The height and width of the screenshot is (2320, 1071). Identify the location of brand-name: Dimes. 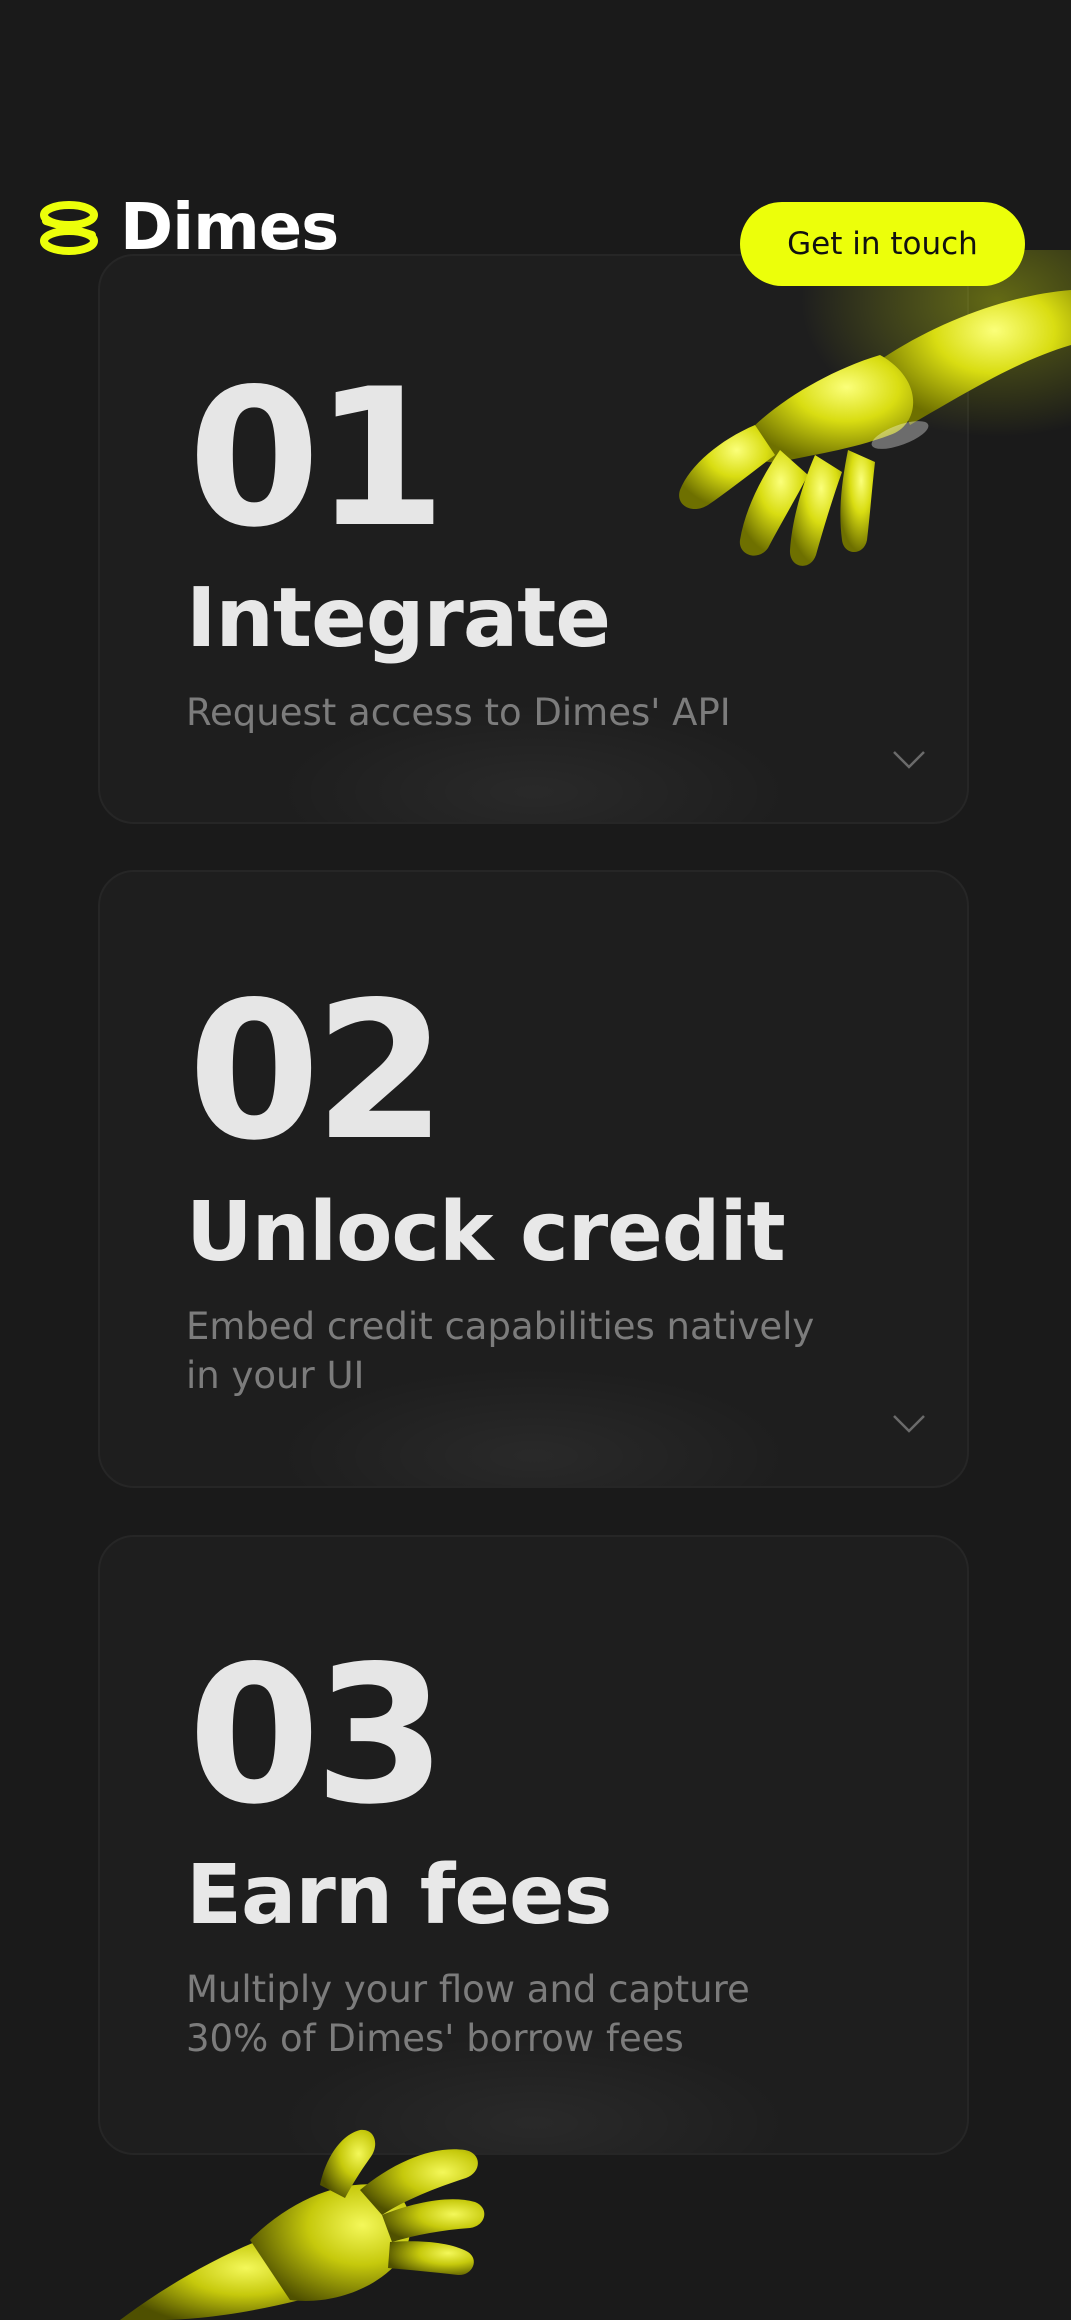
(229, 228).